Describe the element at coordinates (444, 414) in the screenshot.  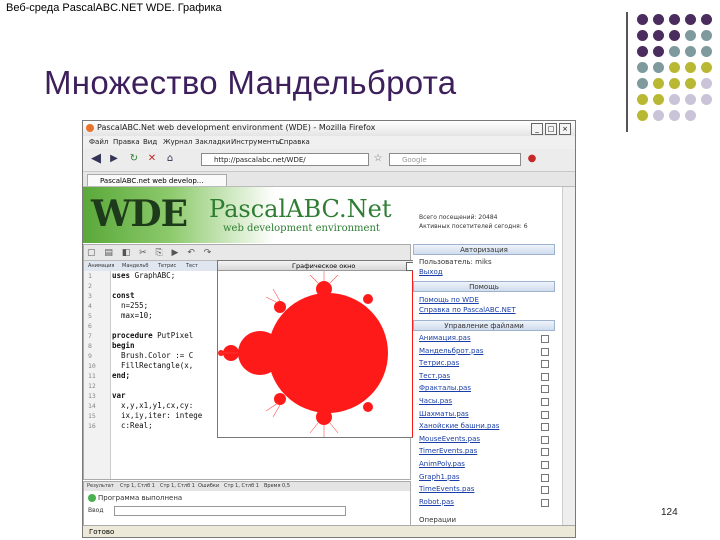
I see `file-link: Шахматы.pas` at that location.